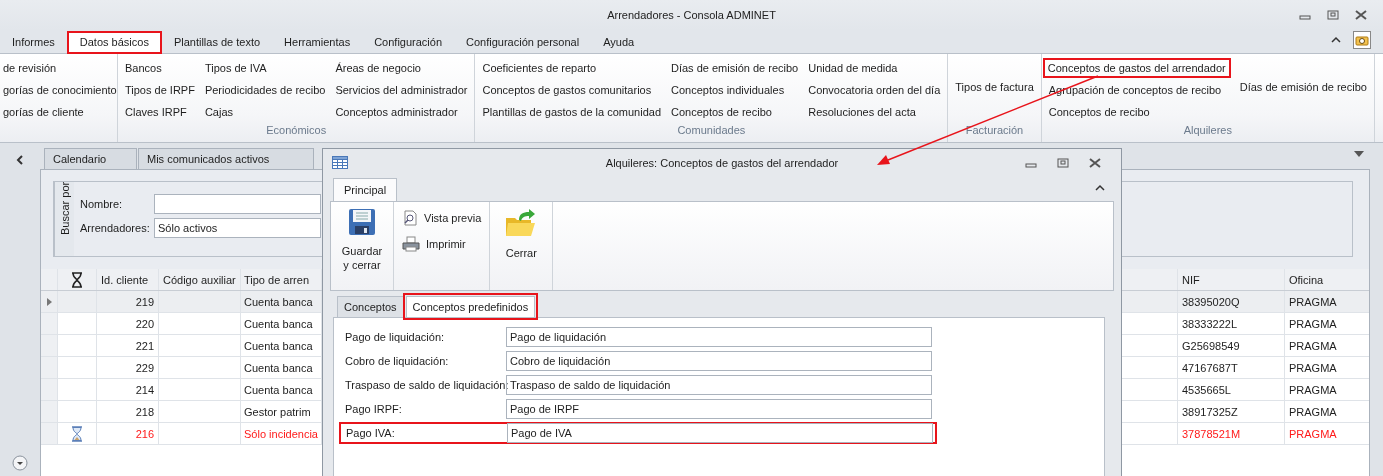  Describe the element at coordinates (296, 130) in the screenshot. I see `group-label: Económicos` at that location.